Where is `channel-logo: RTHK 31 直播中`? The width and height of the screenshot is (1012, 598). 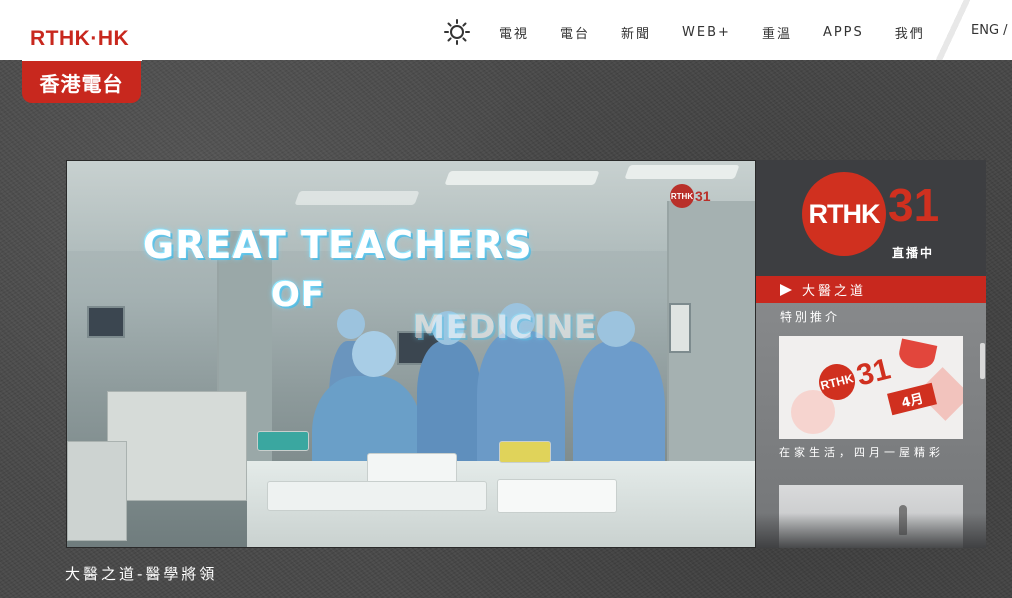
channel-logo: RTHK 31 直播中 is located at coordinates (877, 218).